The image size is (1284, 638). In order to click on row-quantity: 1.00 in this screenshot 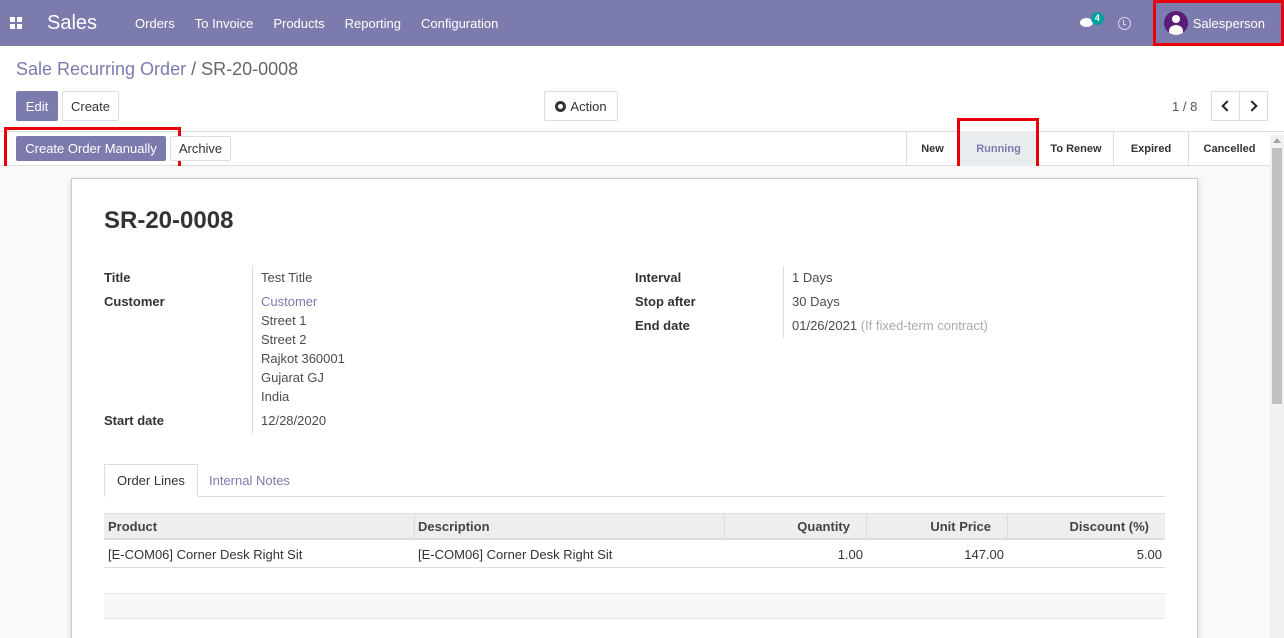, I will do `click(850, 554)`.